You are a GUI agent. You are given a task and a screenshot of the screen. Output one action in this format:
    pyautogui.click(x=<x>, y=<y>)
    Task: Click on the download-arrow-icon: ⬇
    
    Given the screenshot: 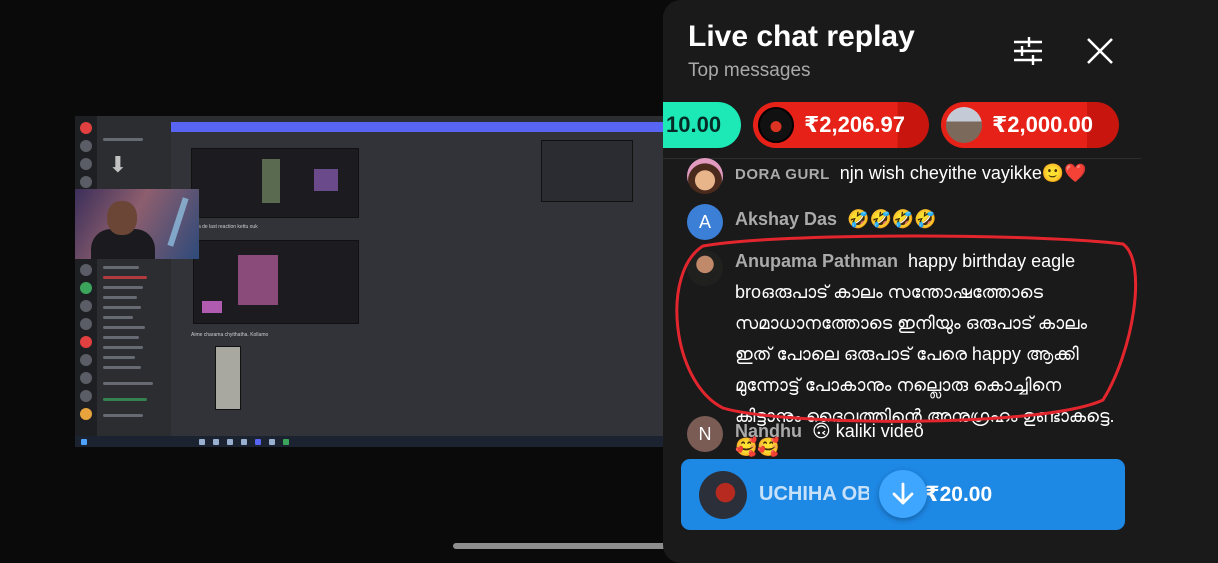 What is the action you would take?
    pyautogui.click(x=118, y=164)
    